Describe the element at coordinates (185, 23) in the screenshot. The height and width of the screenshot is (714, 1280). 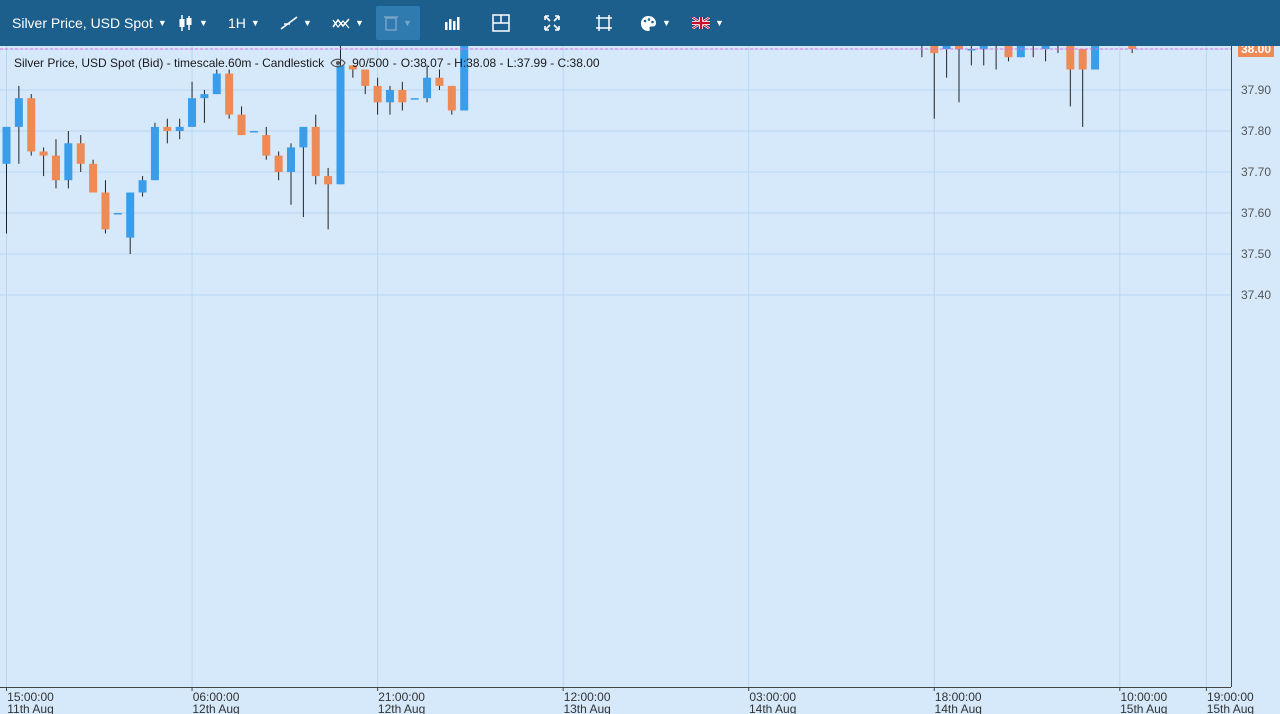
I see `candlestick-icon` at that location.